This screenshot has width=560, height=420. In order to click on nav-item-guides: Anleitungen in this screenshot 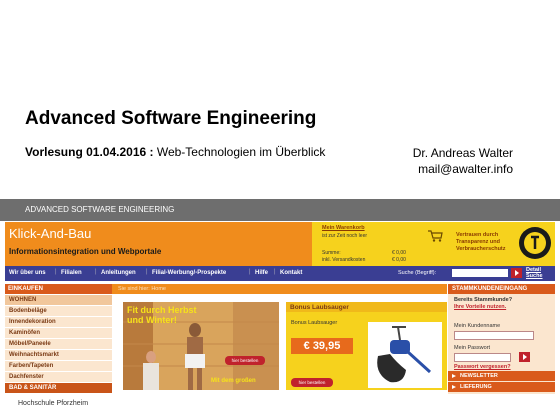, I will do `click(118, 273)`.